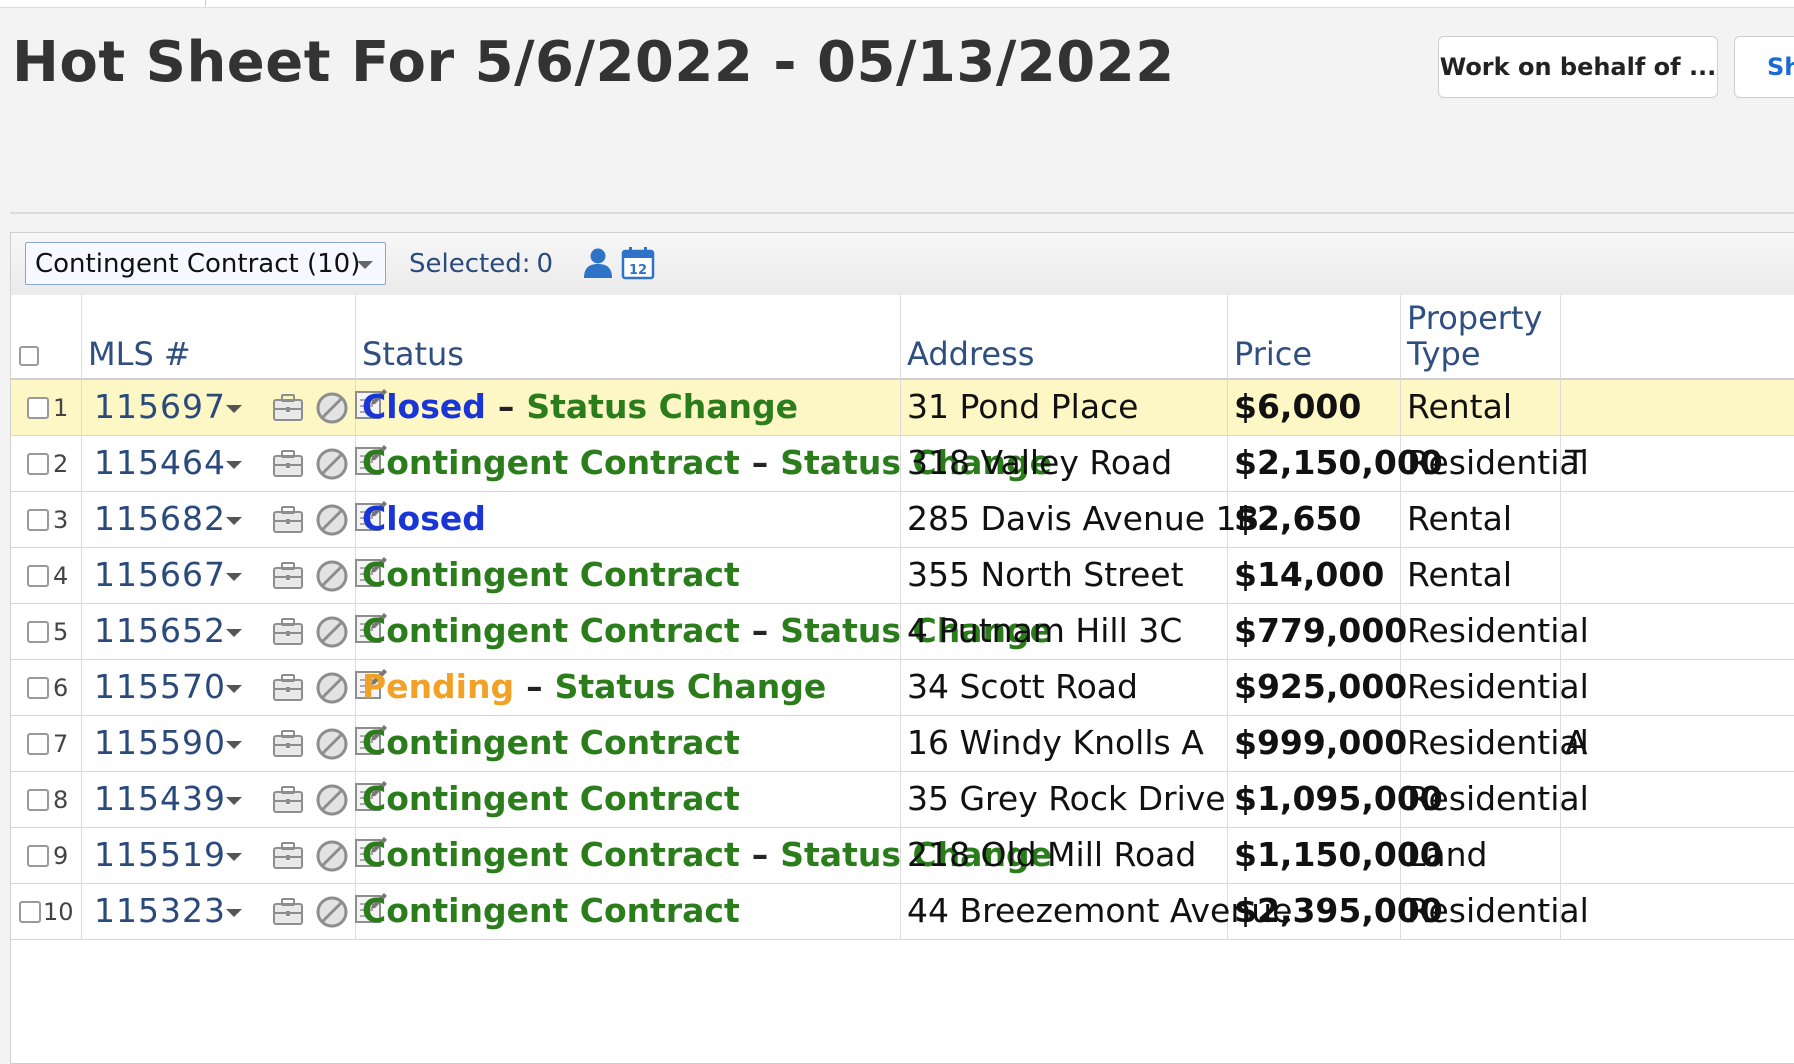 This screenshot has width=1794, height=1064. I want to click on property-type-cell: Land, so click(1481, 856).